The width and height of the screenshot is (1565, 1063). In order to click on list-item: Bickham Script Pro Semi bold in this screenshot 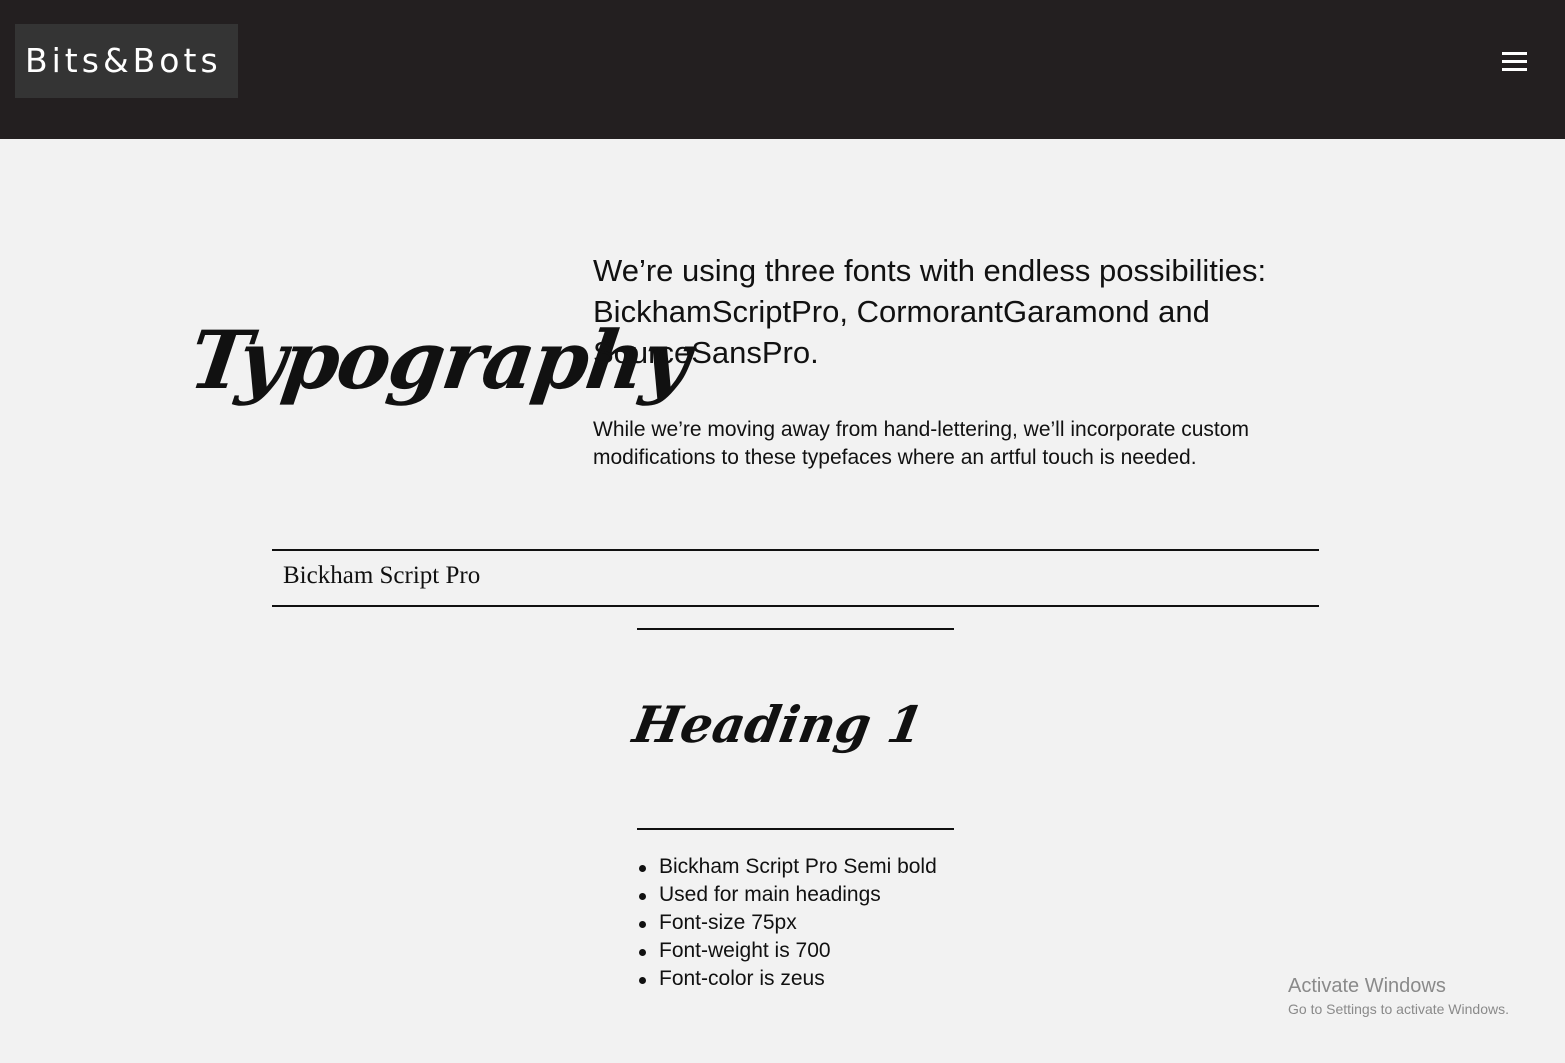, I will do `click(829, 867)`.